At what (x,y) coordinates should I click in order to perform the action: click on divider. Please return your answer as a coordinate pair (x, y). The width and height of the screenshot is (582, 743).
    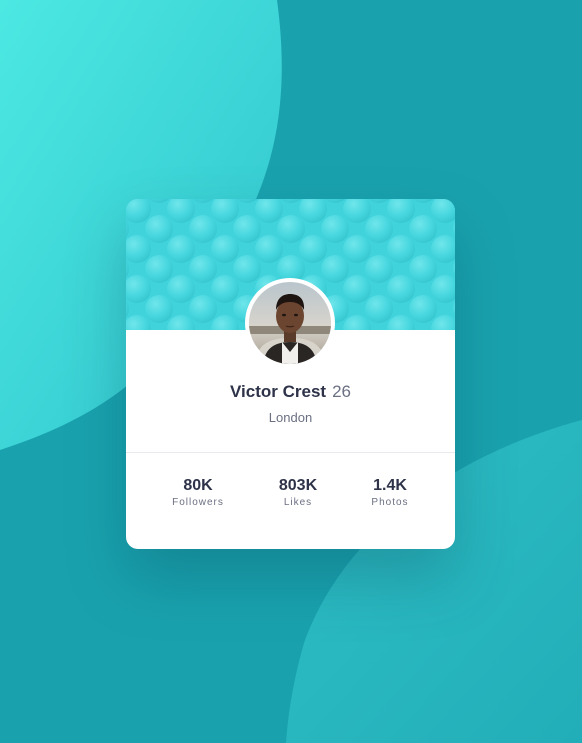
    Looking at the image, I should click on (290, 452).